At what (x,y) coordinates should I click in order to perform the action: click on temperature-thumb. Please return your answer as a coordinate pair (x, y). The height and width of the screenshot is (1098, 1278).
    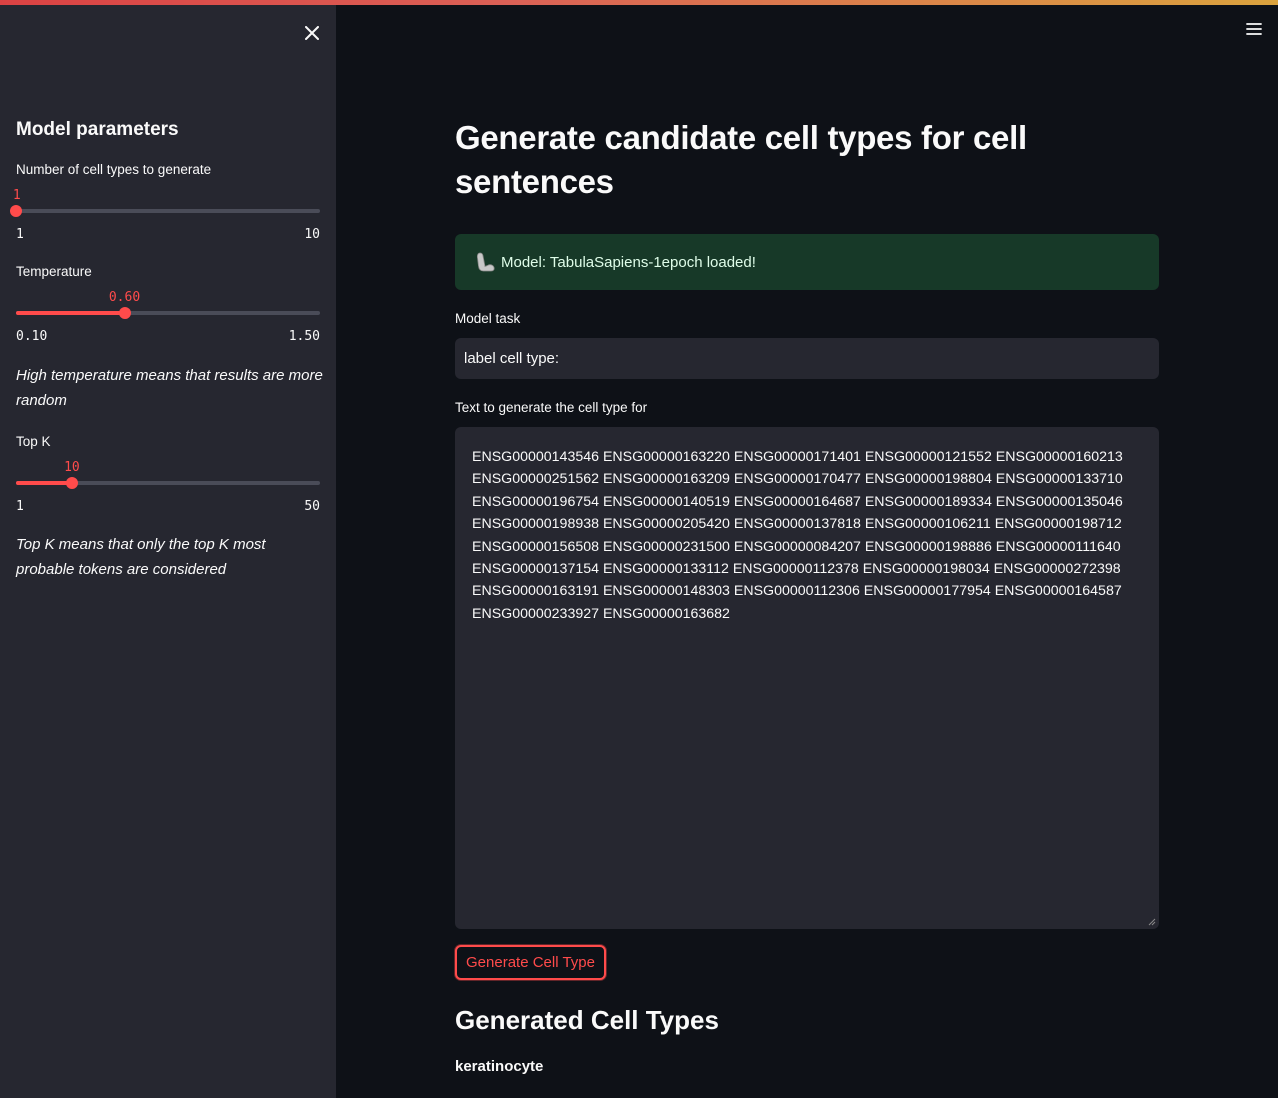
    Looking at the image, I should click on (124, 313).